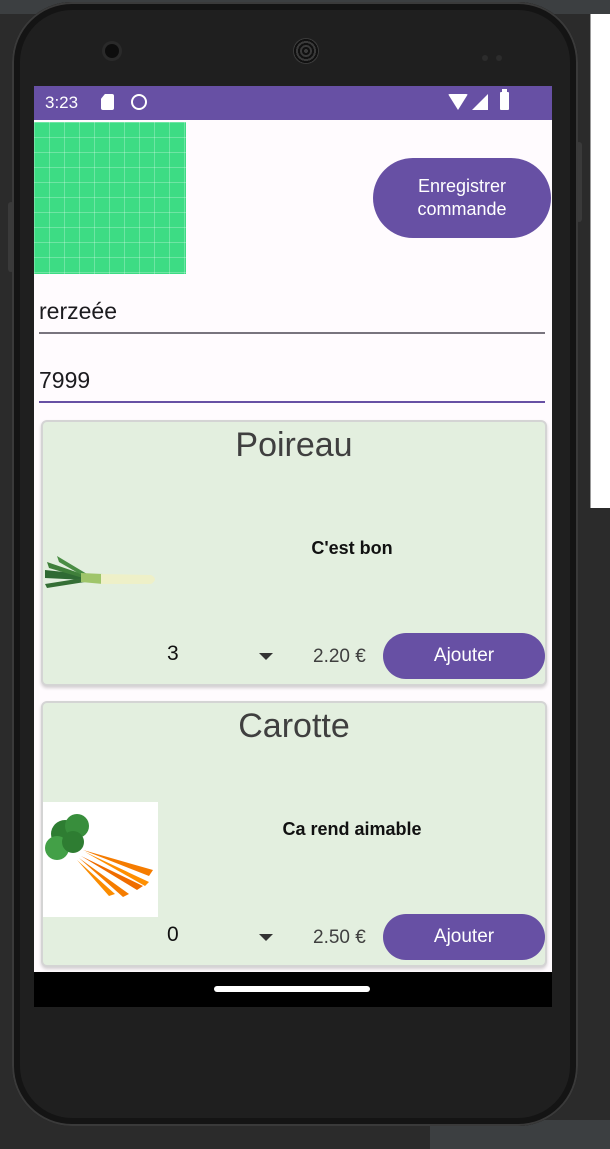 Image resolution: width=610 pixels, height=1149 pixels. I want to click on sync-icon, so click(139, 102).